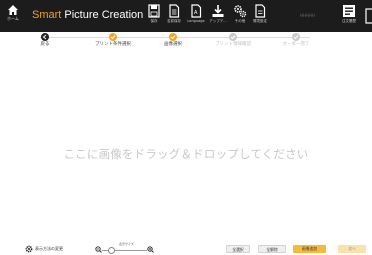  I want to click on step-order-complete: オーダー完了, so click(296, 41).